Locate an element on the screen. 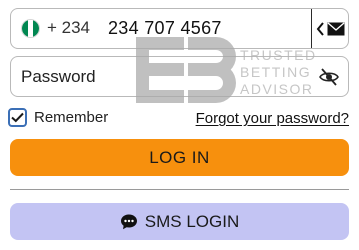 The width and height of the screenshot is (359, 250). password-input: Password is located at coordinates (58, 77).